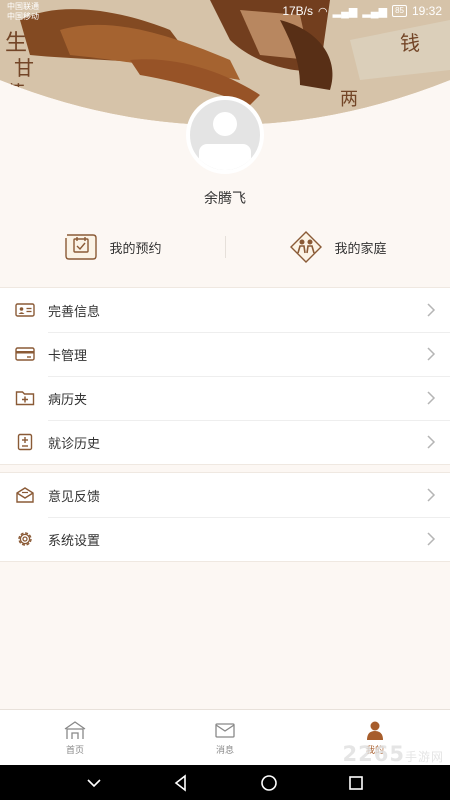 The image size is (450, 800). I want to click on menu-item-settings: 系统设置, so click(225, 539).